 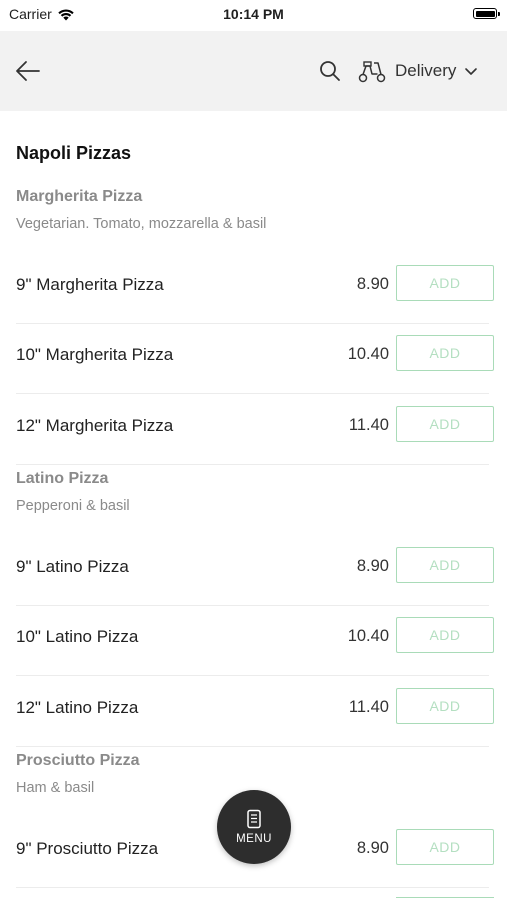 What do you see at coordinates (254, 819) in the screenshot?
I see `menu-icon` at bounding box center [254, 819].